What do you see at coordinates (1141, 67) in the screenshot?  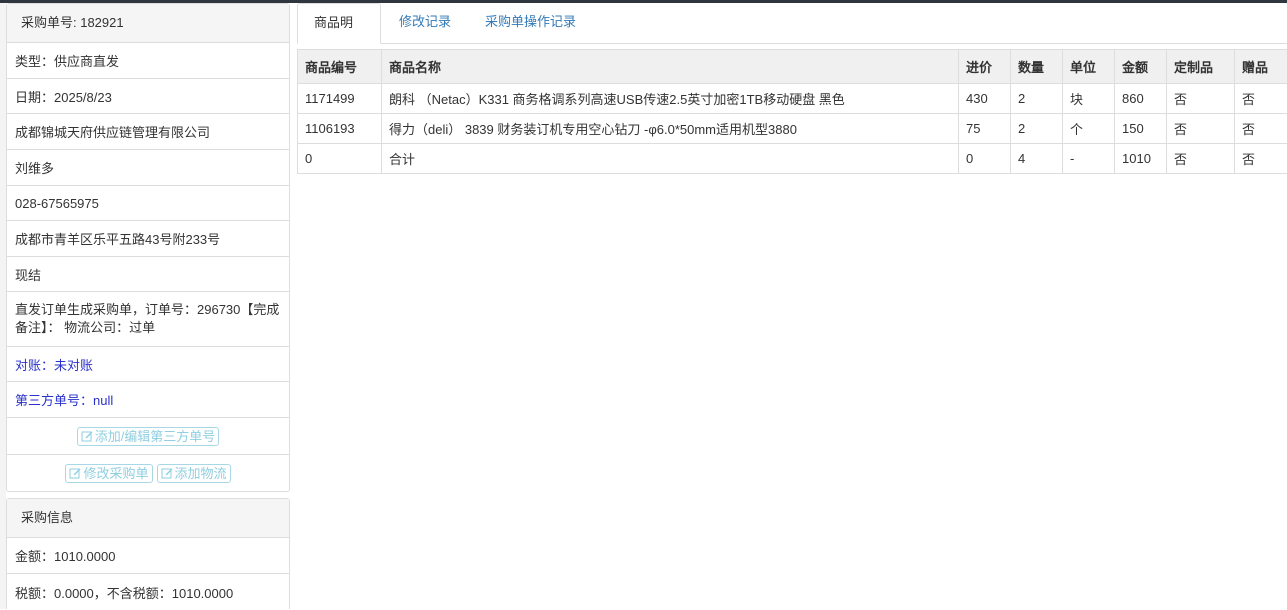 I see `col-header-amount: 金额` at bounding box center [1141, 67].